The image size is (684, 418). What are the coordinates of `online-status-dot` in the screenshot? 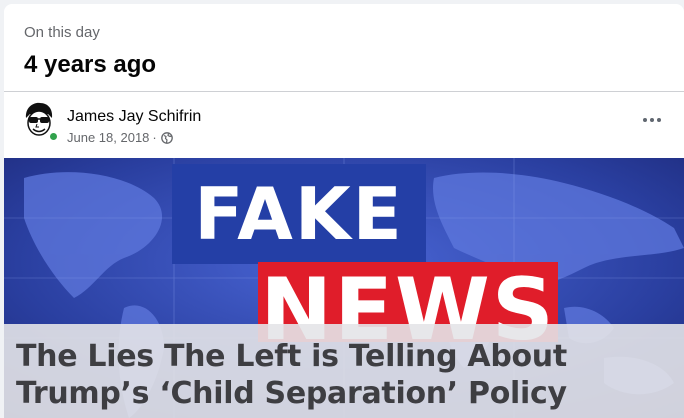 It's located at (53, 136).